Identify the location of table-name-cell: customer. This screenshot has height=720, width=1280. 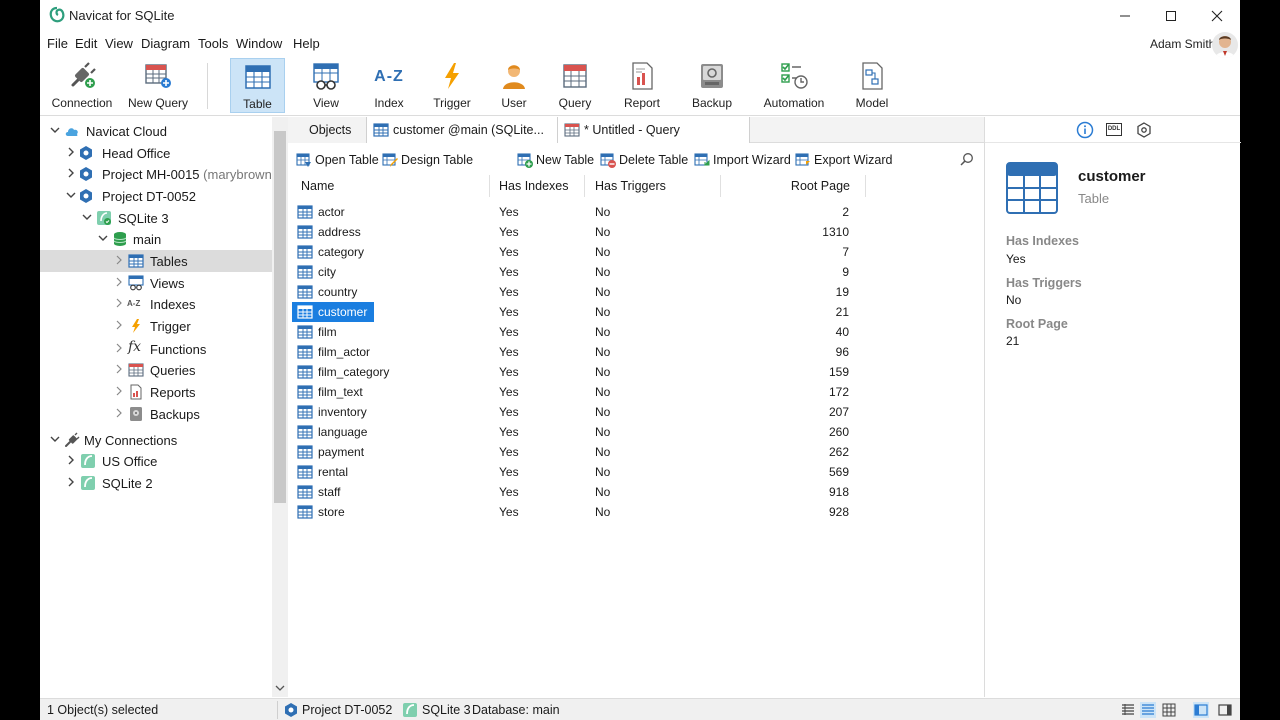
(333, 312).